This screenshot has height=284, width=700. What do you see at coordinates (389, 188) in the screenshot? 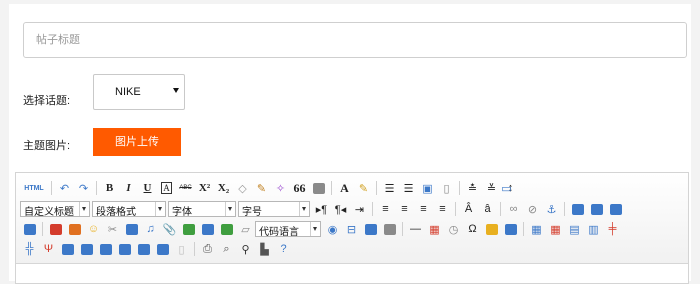
I see `ordered-list-icon: ☰` at bounding box center [389, 188].